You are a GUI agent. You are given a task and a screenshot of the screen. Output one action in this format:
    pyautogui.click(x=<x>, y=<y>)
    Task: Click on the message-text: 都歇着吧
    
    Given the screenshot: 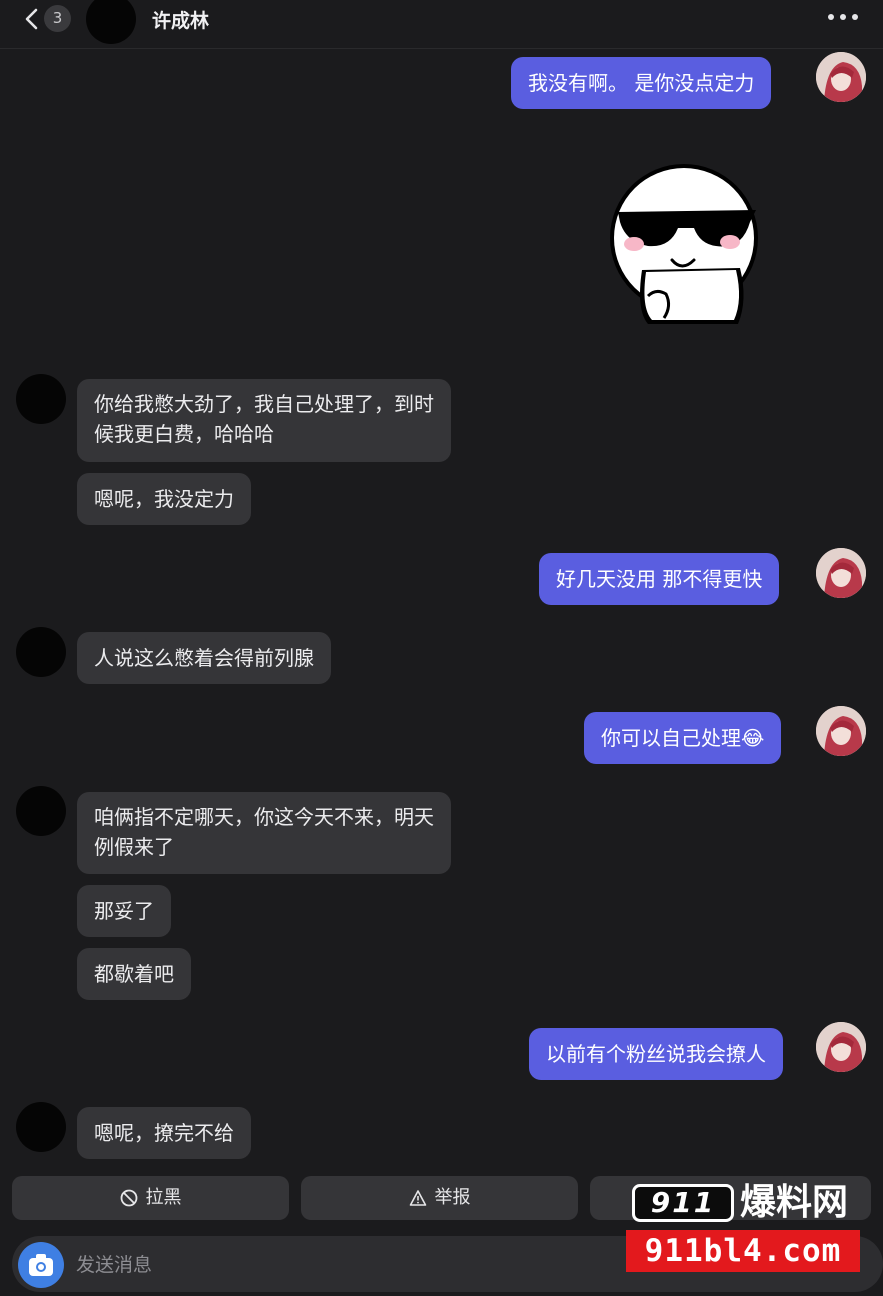 What is the action you would take?
    pyautogui.click(x=134, y=974)
    